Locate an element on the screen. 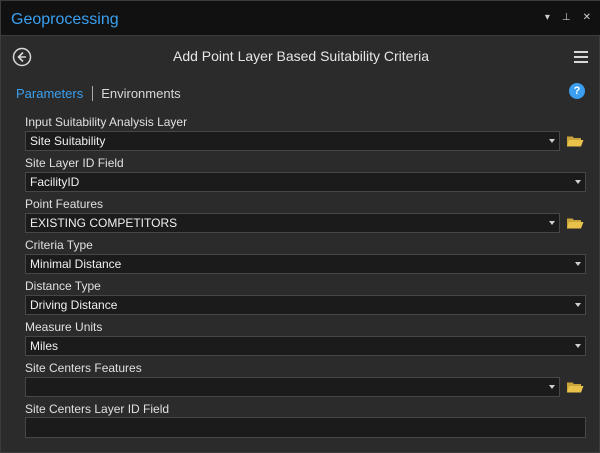  pin-icon: ⊥ is located at coordinates (566, 18).